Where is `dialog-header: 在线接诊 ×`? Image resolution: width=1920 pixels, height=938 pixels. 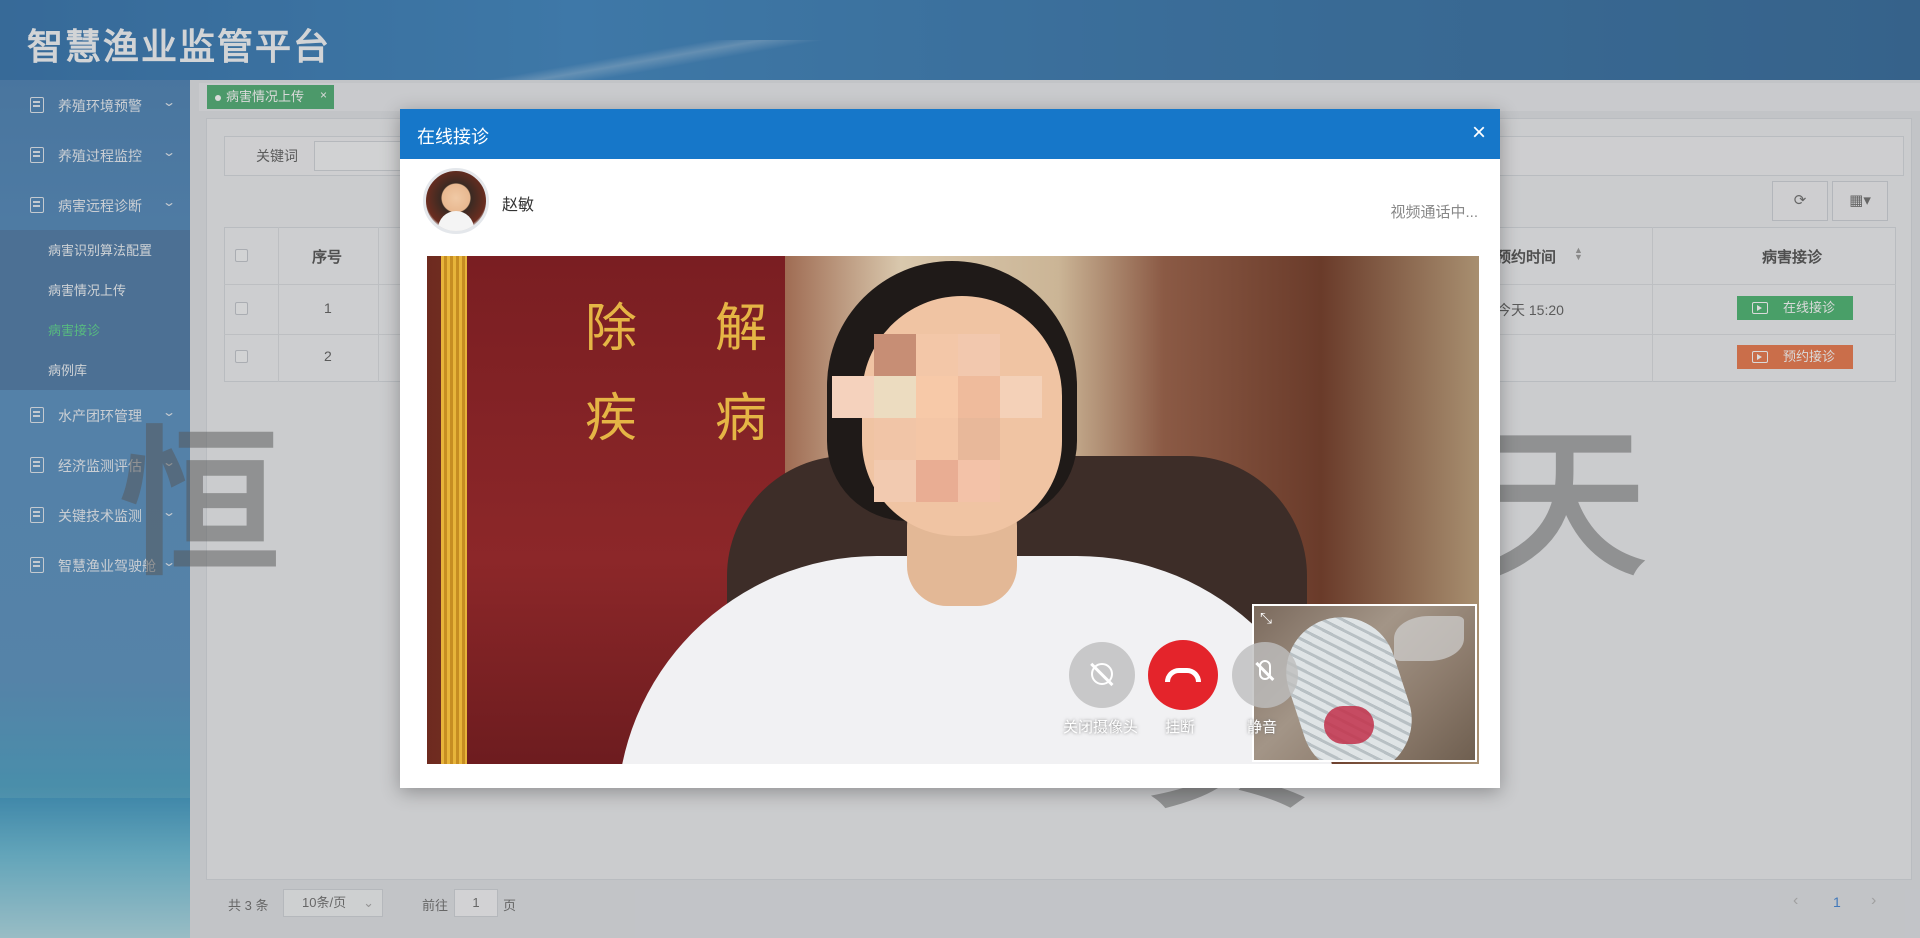
dialog-header: 在线接诊 × is located at coordinates (950, 134).